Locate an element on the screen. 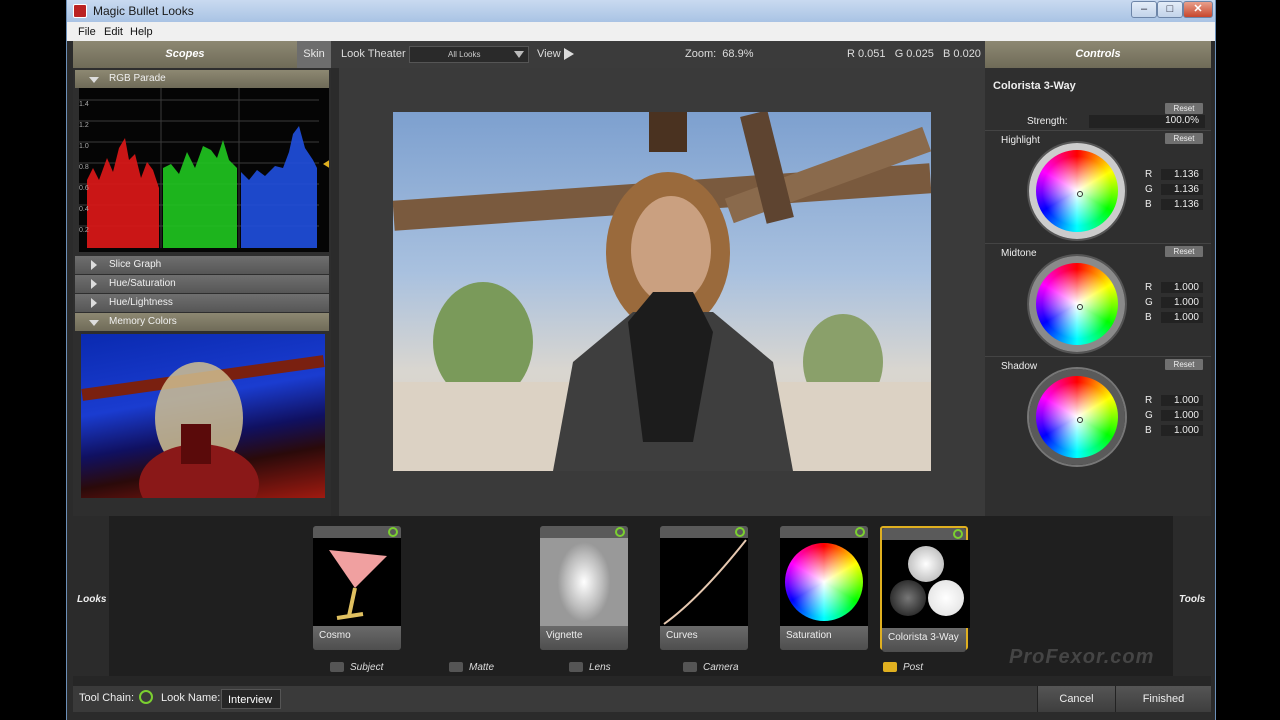 This screenshot has height=720, width=1280. midtone-color-wheel is located at coordinates (1077, 304).